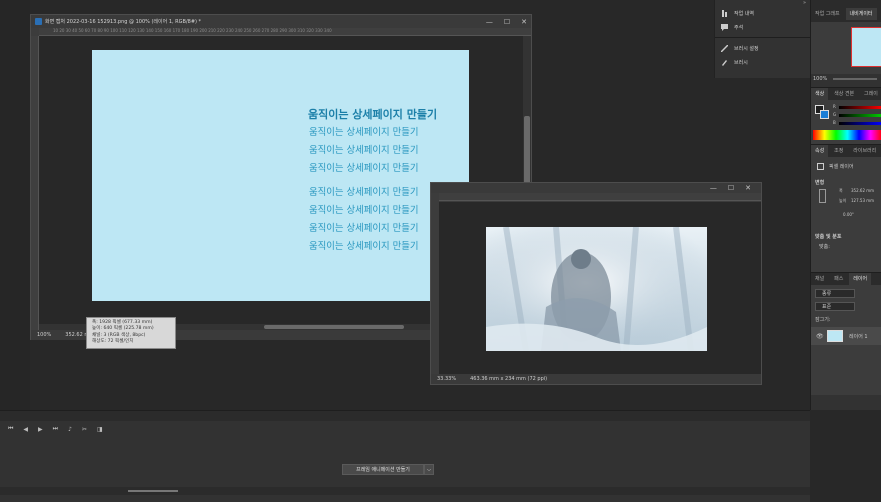 Image resolution: width=881 pixels, height=502 pixels. What do you see at coordinates (855, 78) in the screenshot?
I see `zoom-slider` at bounding box center [855, 78].